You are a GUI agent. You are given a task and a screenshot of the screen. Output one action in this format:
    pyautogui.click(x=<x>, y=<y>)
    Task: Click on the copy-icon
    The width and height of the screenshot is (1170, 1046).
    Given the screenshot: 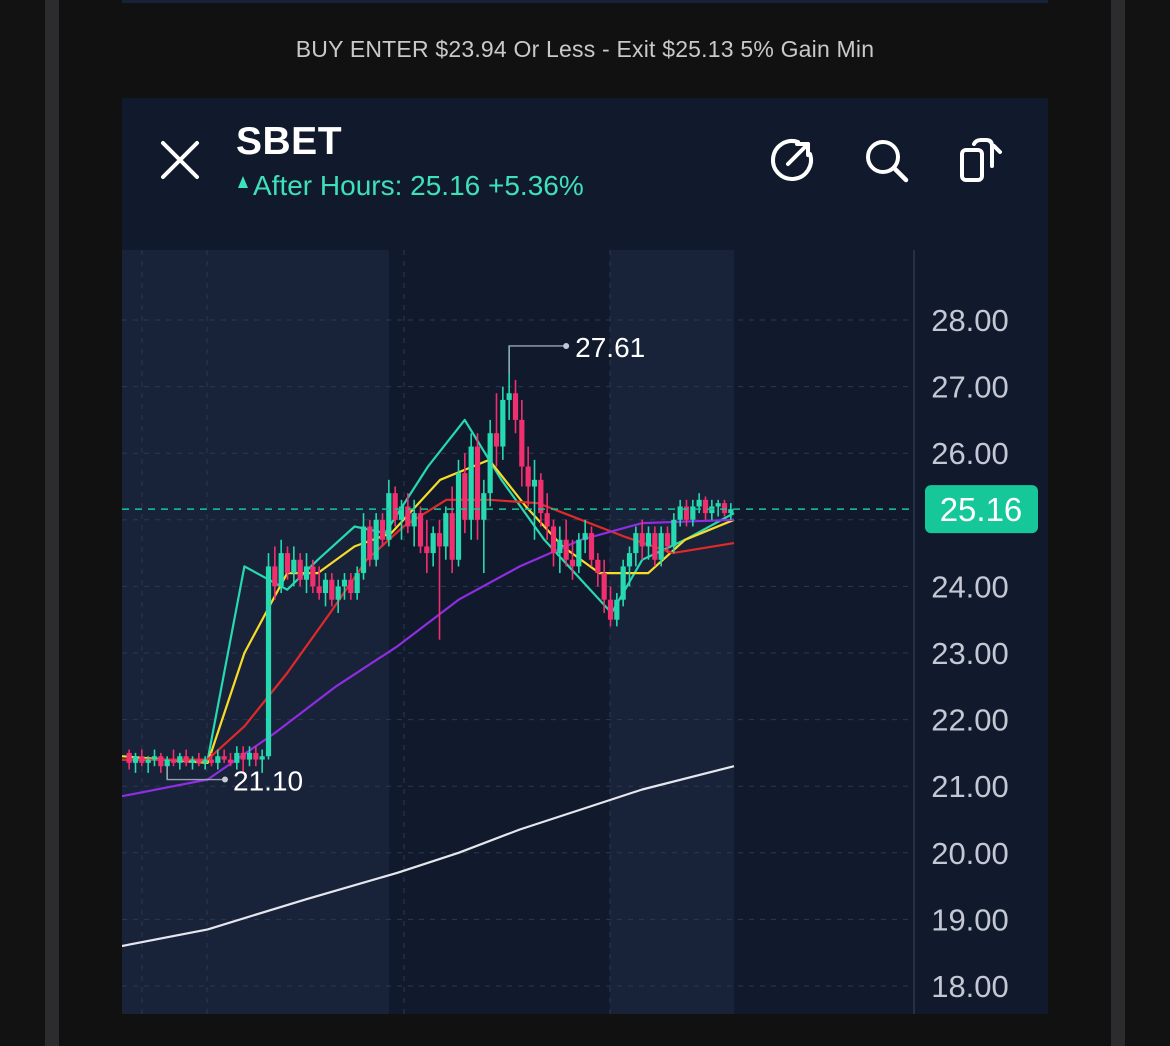 What is the action you would take?
    pyautogui.click(x=981, y=160)
    